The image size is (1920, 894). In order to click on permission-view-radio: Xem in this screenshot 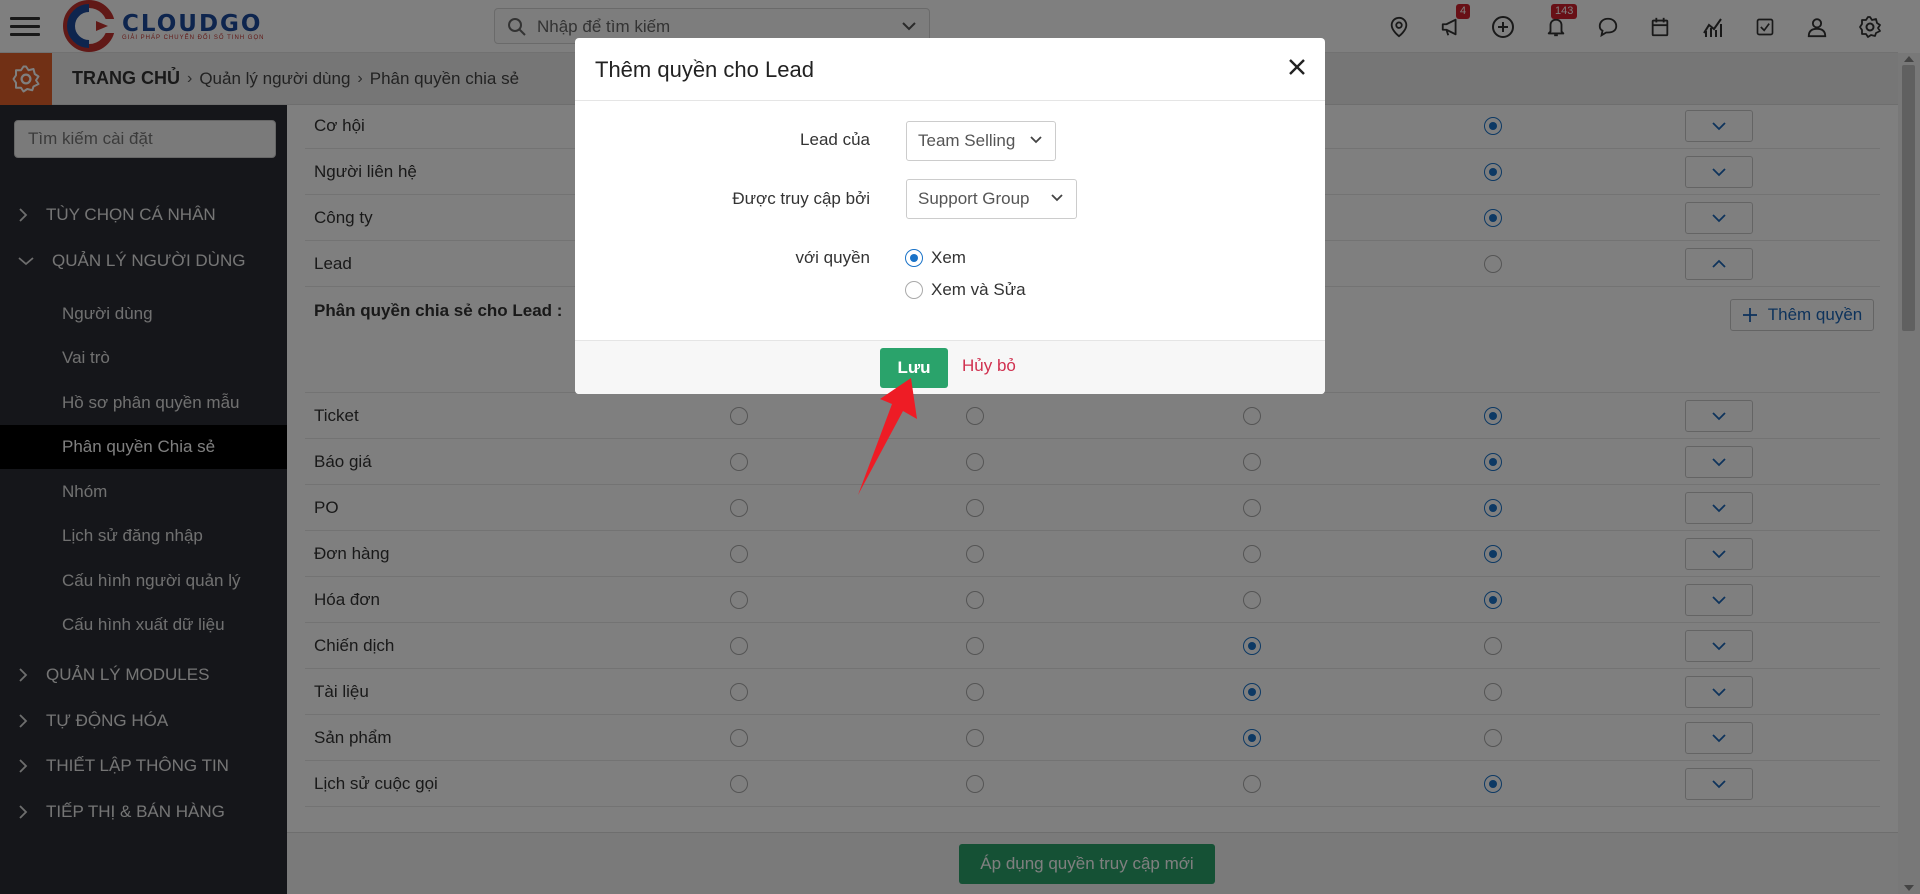, I will do `click(935, 258)`.